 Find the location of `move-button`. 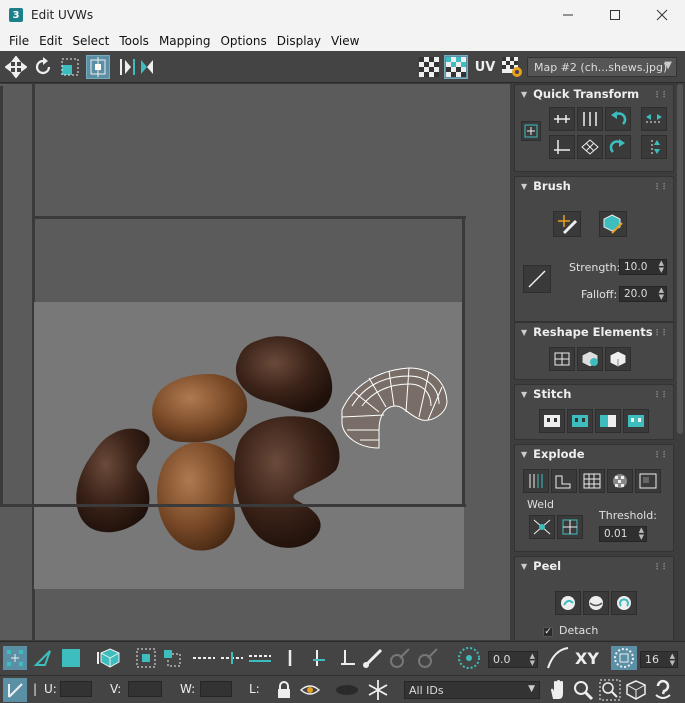

move-button is located at coordinates (16, 67).